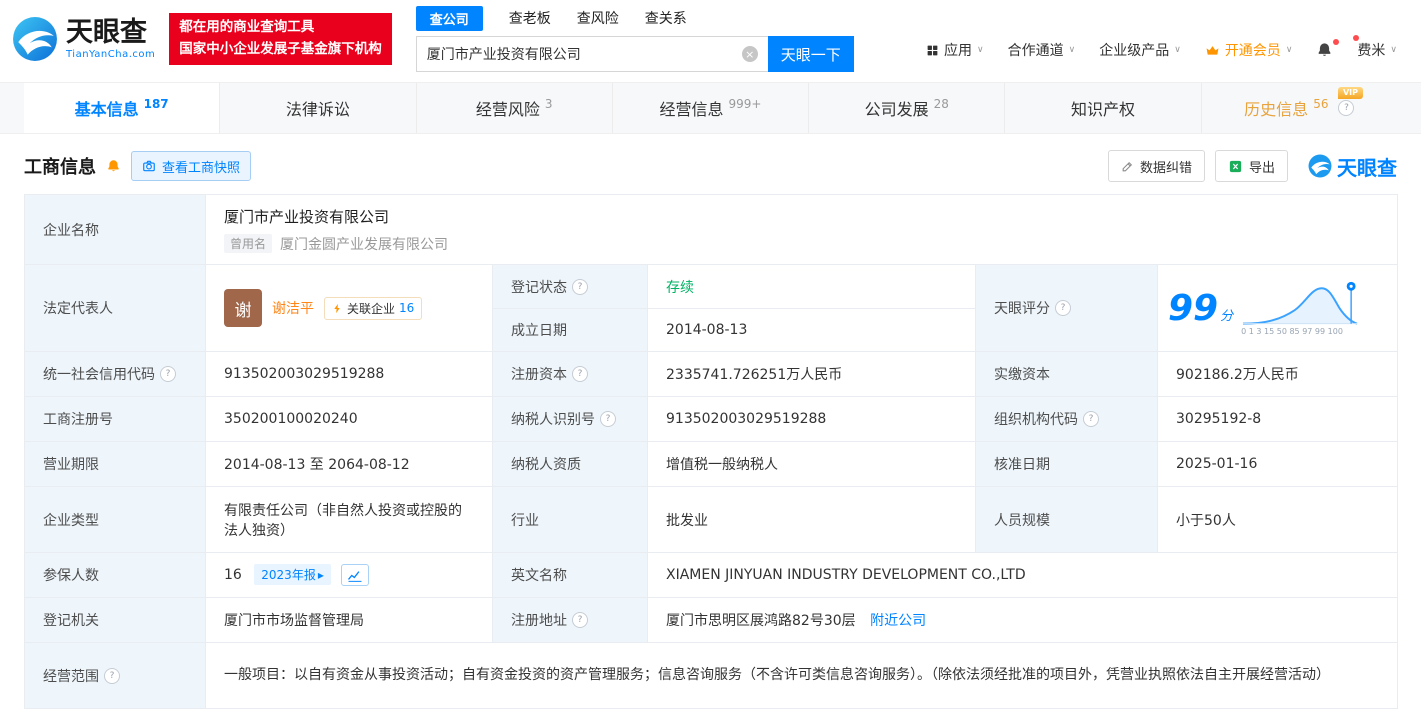  Describe the element at coordinates (248, 243) in the screenshot. I see `former-name-tag: 曾用名` at that location.